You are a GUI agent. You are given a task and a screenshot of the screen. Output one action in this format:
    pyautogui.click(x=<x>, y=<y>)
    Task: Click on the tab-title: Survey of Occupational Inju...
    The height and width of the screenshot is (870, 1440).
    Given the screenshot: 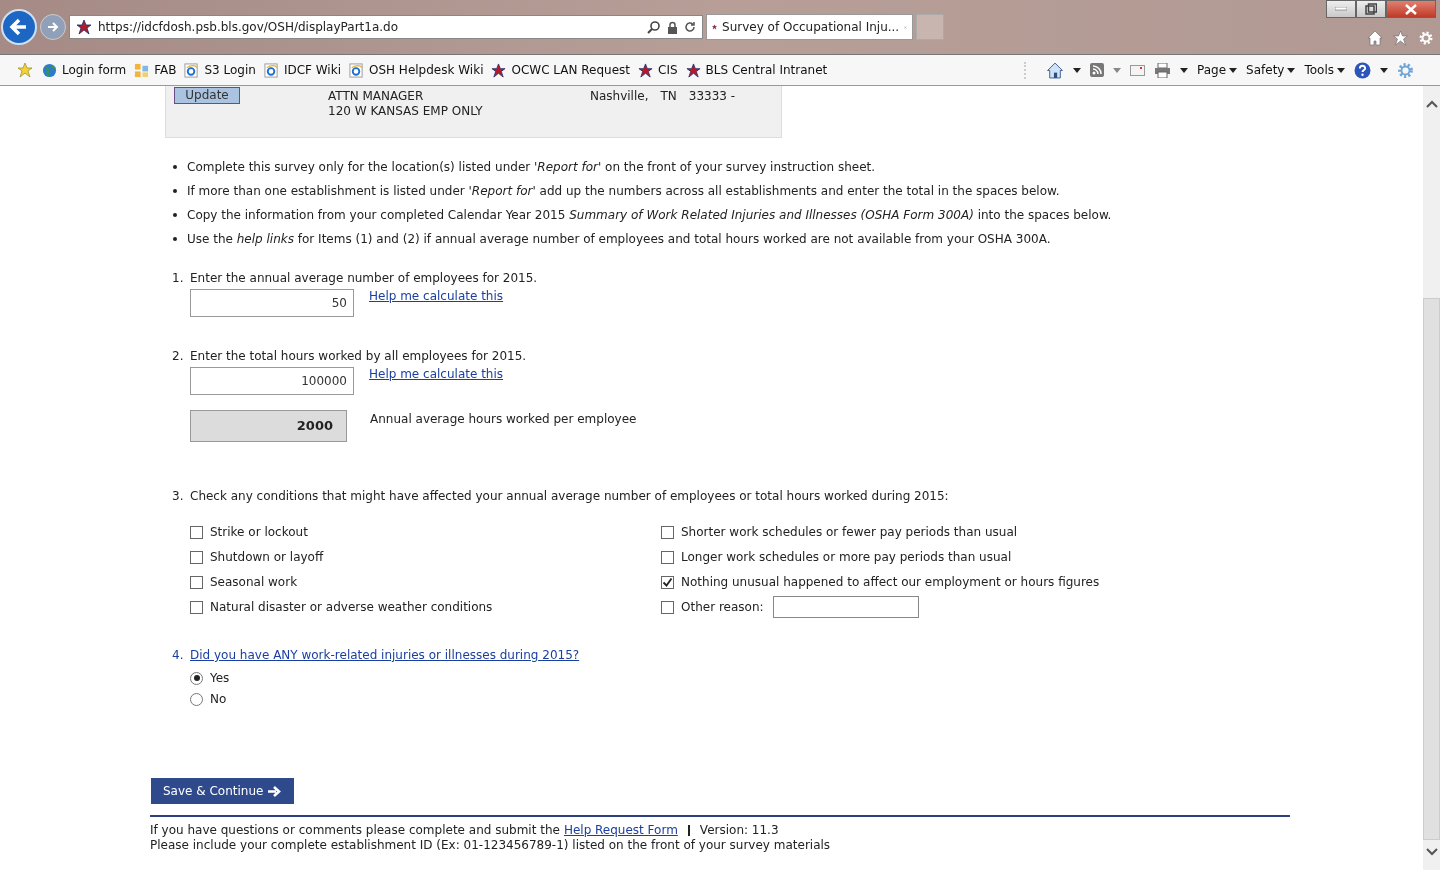 What is the action you would take?
    pyautogui.click(x=811, y=27)
    